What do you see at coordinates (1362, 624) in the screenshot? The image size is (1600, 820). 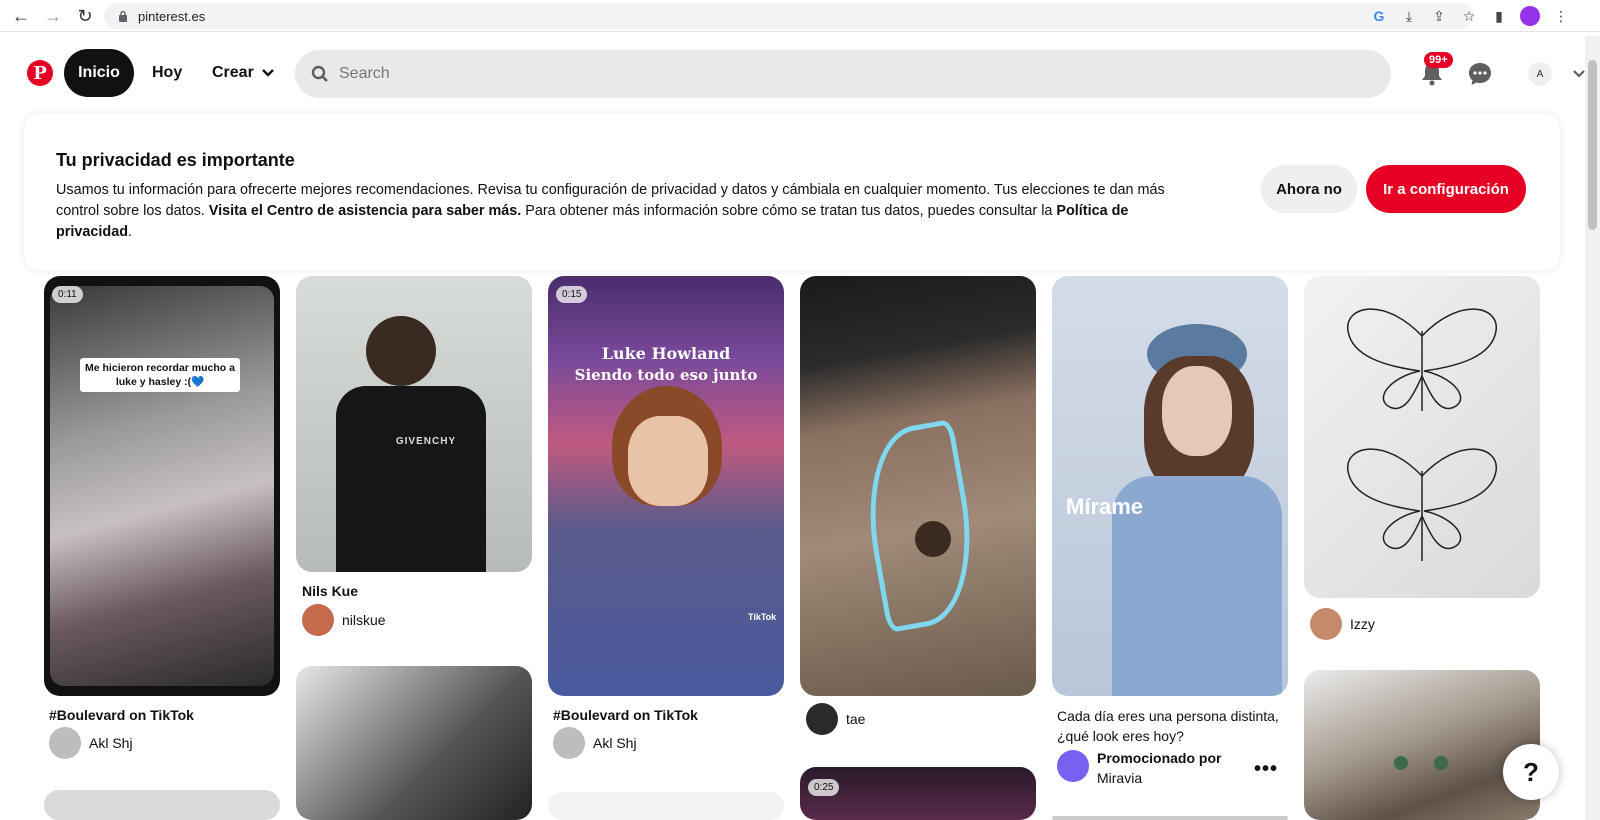 I see `pin-creator-name: Izzy` at bounding box center [1362, 624].